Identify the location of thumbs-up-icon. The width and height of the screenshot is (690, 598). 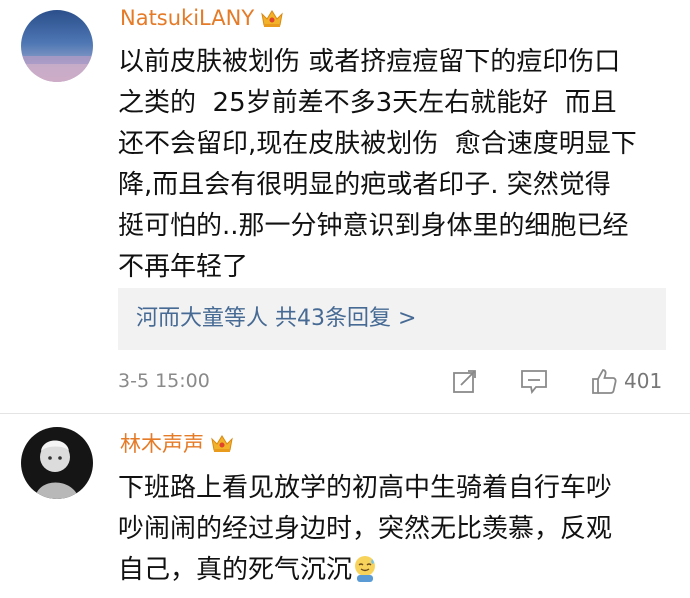
(604, 381).